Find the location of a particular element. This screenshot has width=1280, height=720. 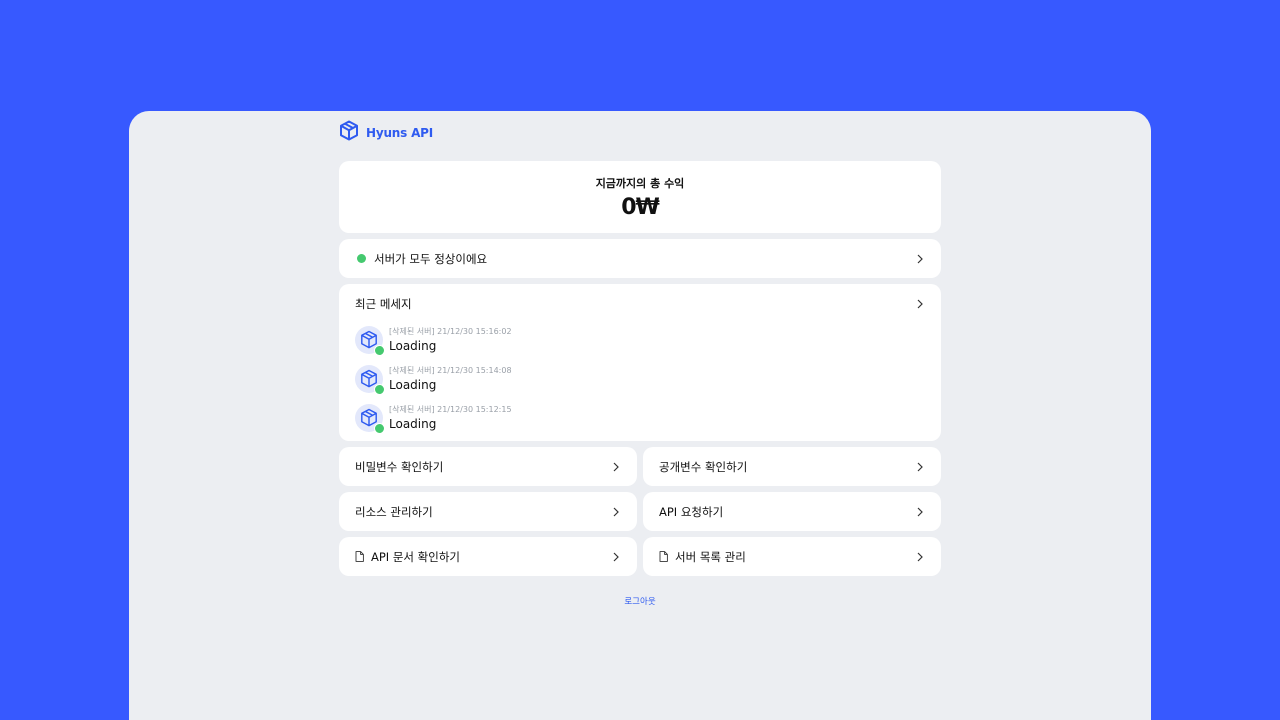

api-request-button: API 요청하기 is located at coordinates (792, 511).